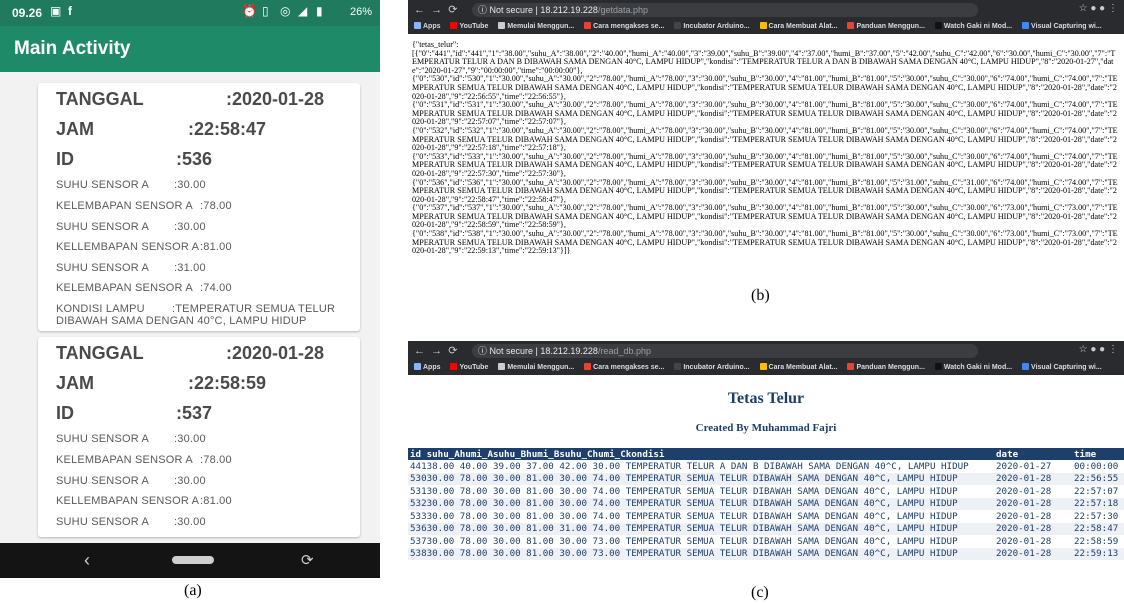  What do you see at coordinates (766, 428) in the screenshot?
I see `page-subtitle: Created By Muhammad Fajri` at bounding box center [766, 428].